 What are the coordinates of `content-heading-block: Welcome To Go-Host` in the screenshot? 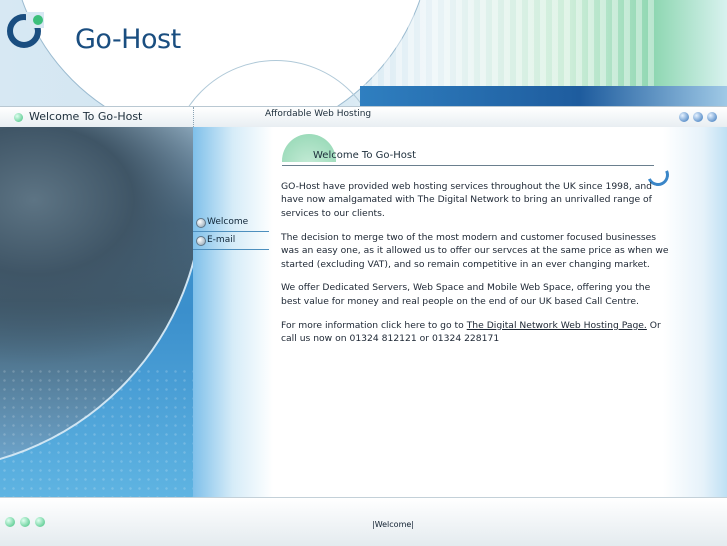 It's located at (477, 162).